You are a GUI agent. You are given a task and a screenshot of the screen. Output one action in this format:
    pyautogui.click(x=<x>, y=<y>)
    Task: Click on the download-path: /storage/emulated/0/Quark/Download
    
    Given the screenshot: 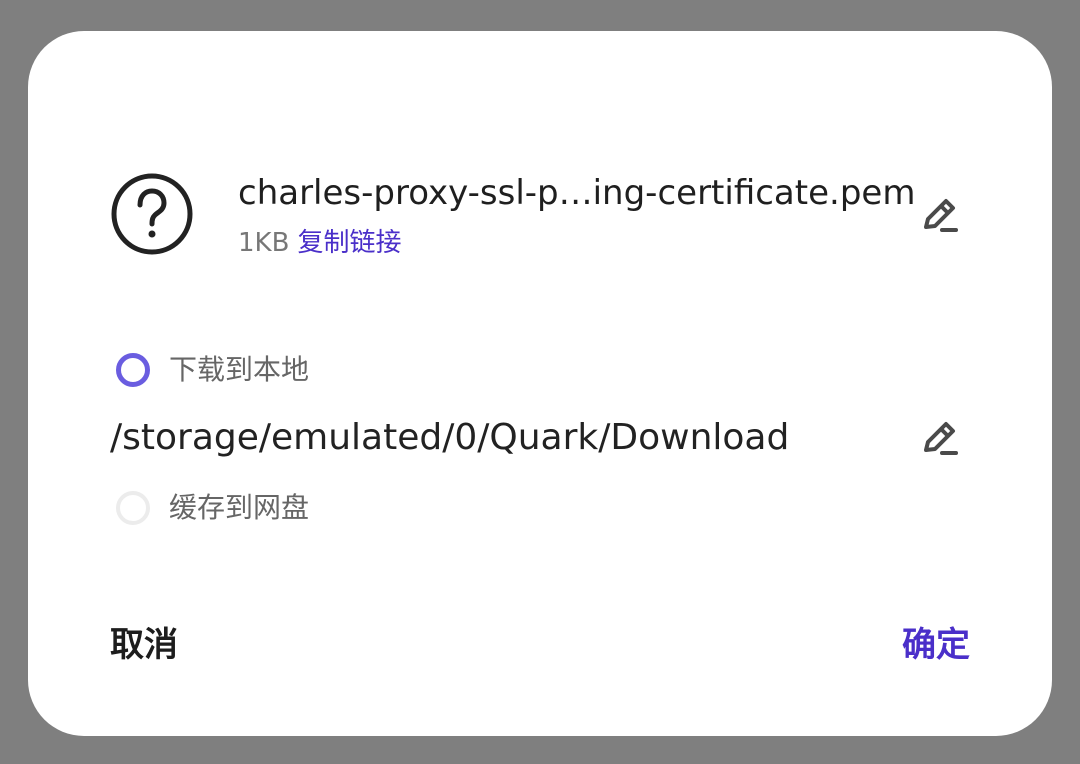 What is the action you would take?
    pyautogui.click(x=450, y=437)
    